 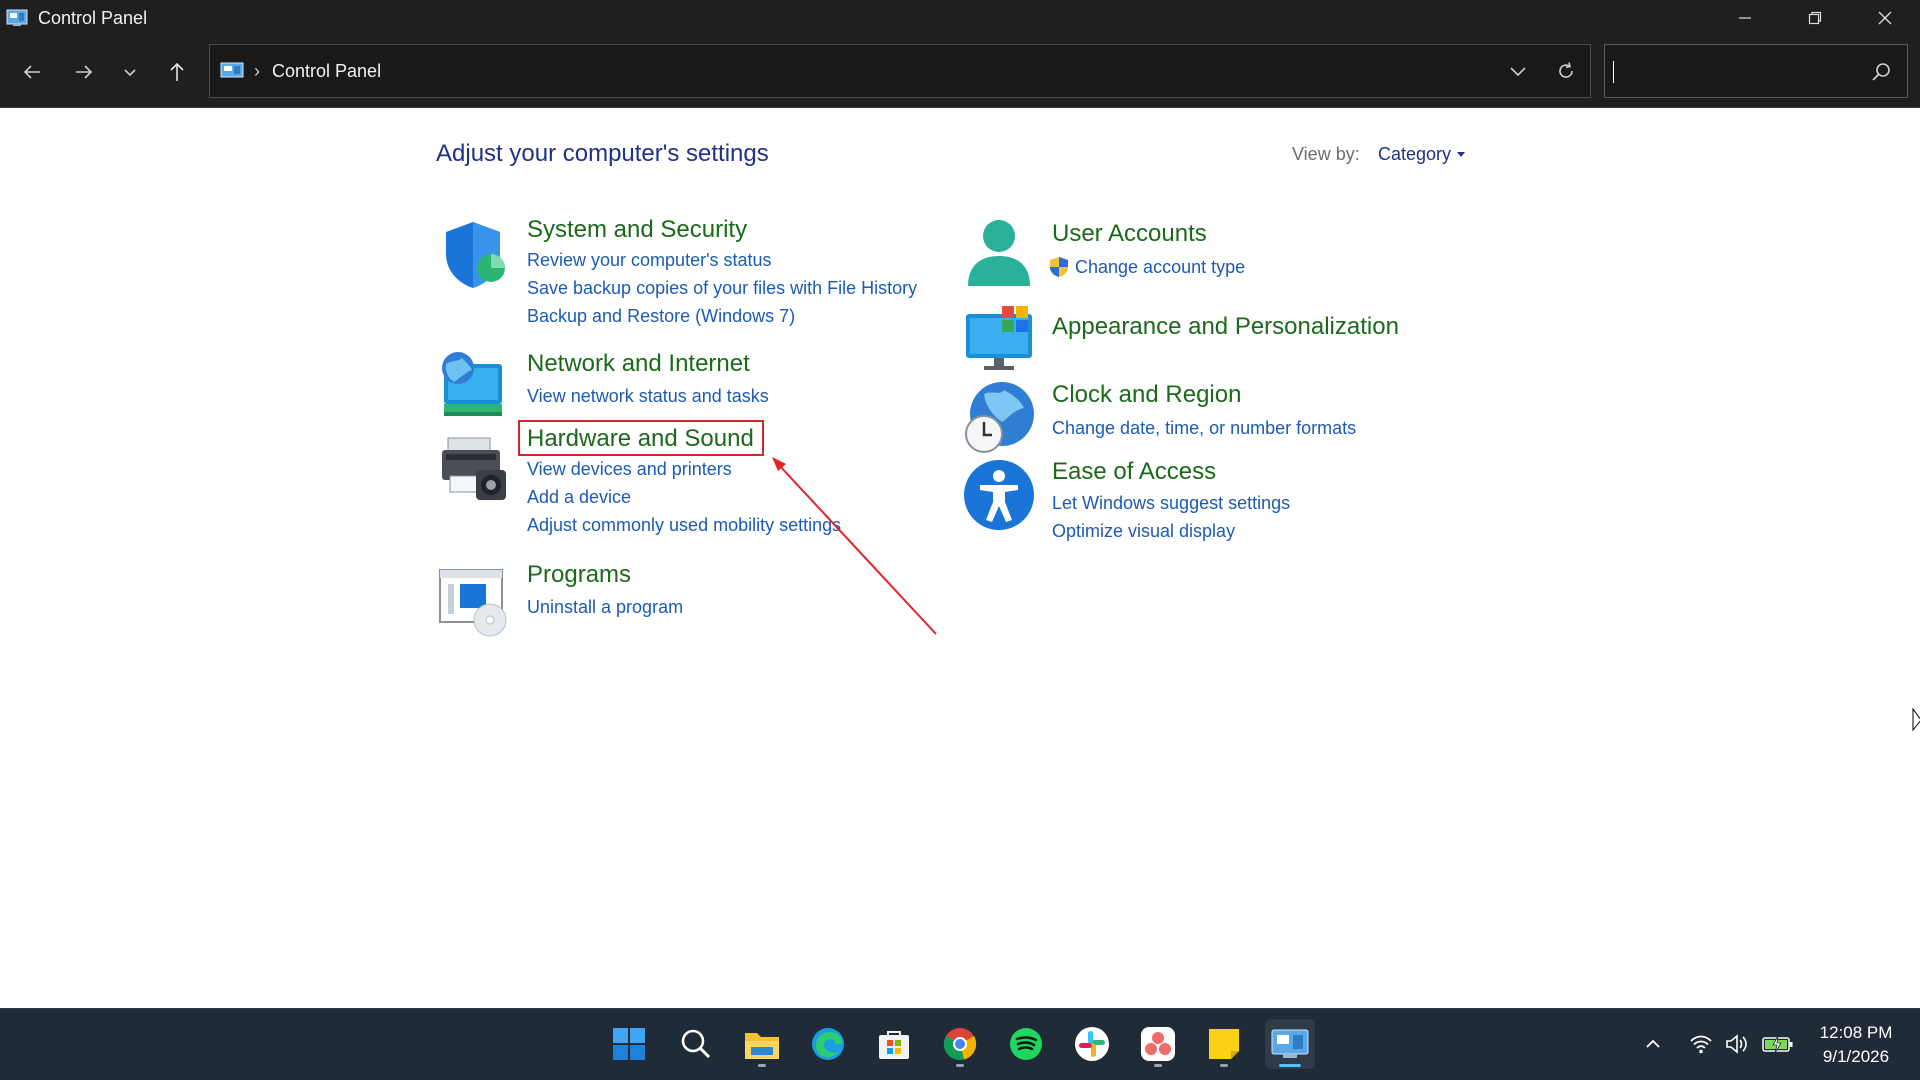 I want to click on window-controls, so click(x=1815, y=18).